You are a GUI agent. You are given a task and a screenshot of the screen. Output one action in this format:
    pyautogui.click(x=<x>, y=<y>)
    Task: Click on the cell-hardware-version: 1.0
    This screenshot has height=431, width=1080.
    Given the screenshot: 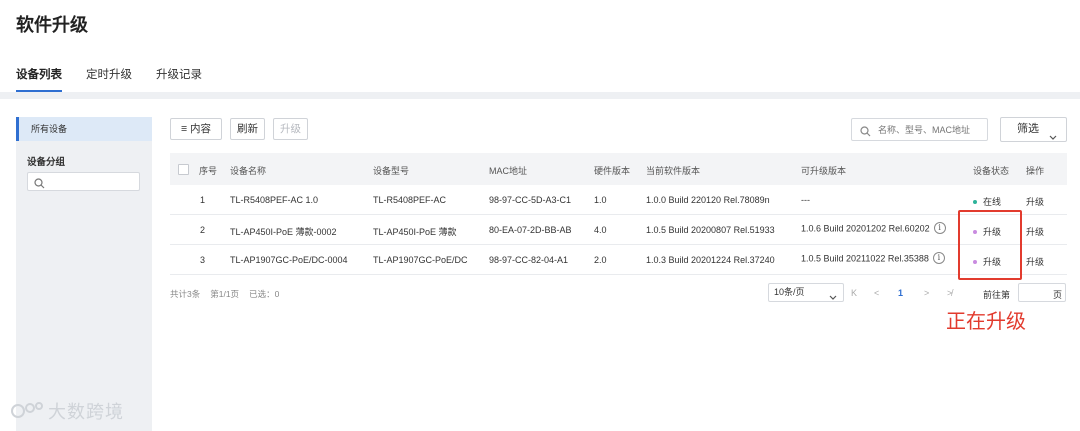 What is the action you would take?
    pyautogui.click(x=600, y=200)
    